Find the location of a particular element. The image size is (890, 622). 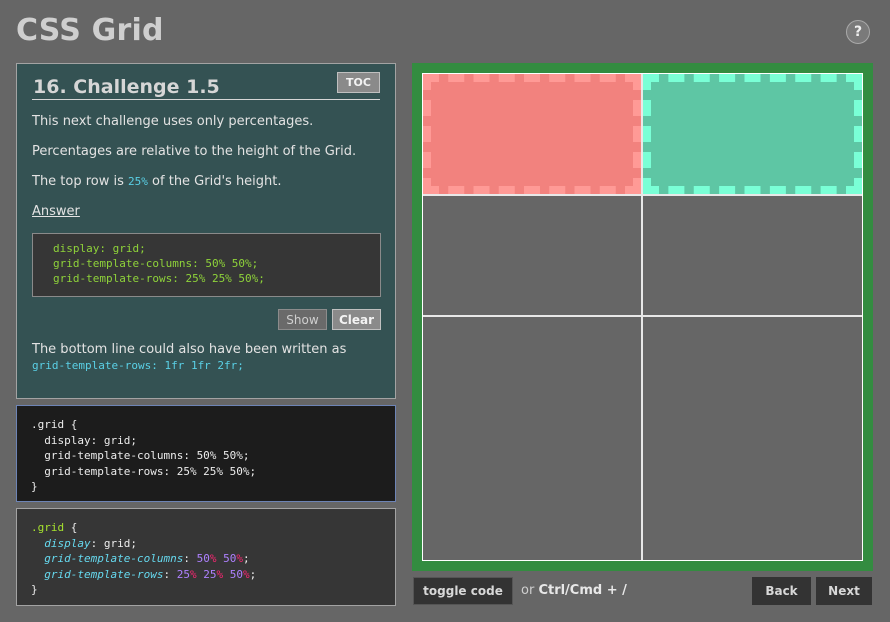

shortcut-or: or is located at coordinates (530, 590).